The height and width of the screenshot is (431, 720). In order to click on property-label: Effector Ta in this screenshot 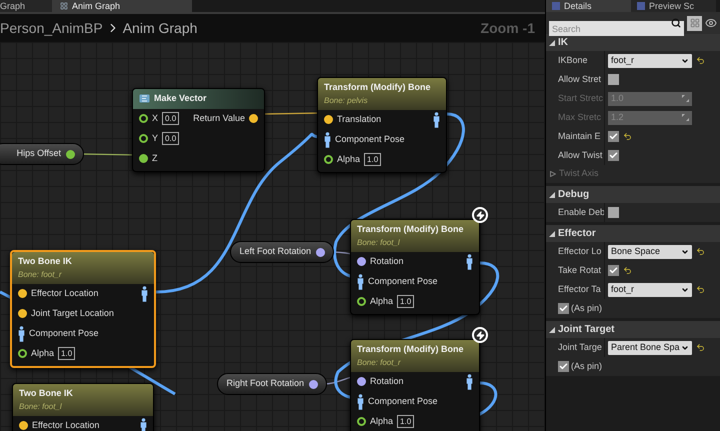, I will do `click(579, 289)`.